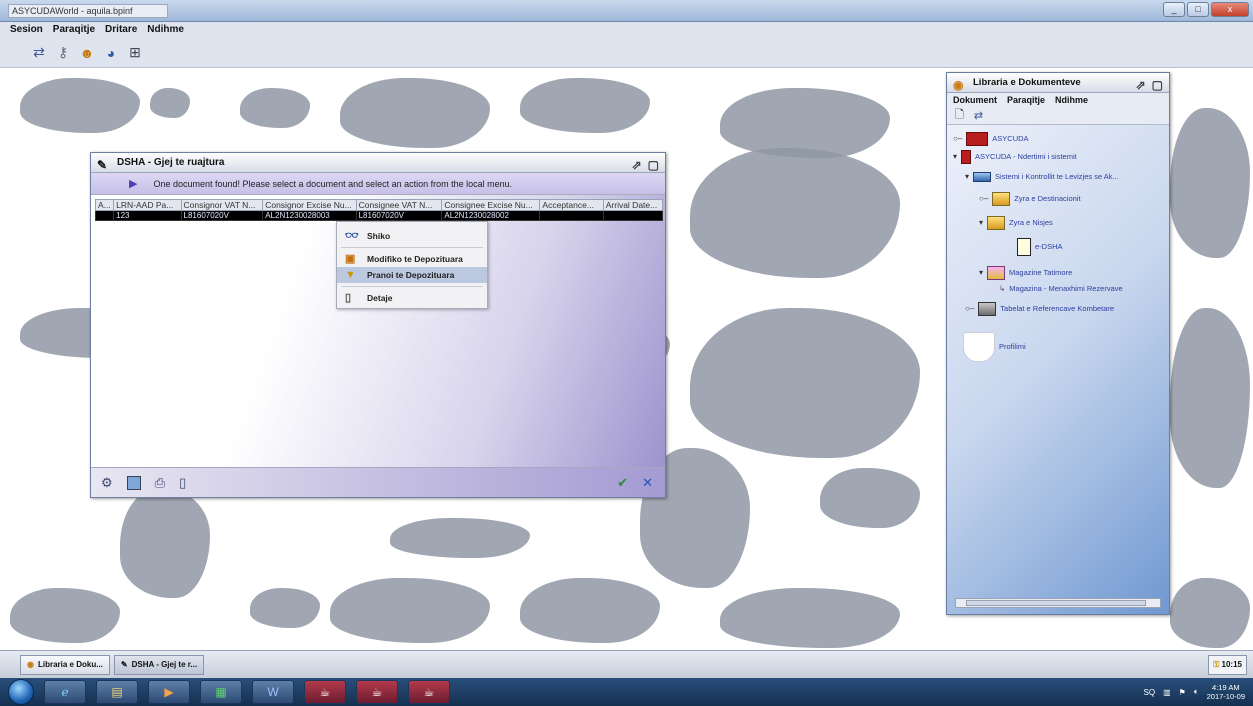 The image size is (1253, 706). Describe the element at coordinates (1057, 308) in the screenshot. I see `tree-node-label: Tabelat e Referencave Kombetare` at that location.